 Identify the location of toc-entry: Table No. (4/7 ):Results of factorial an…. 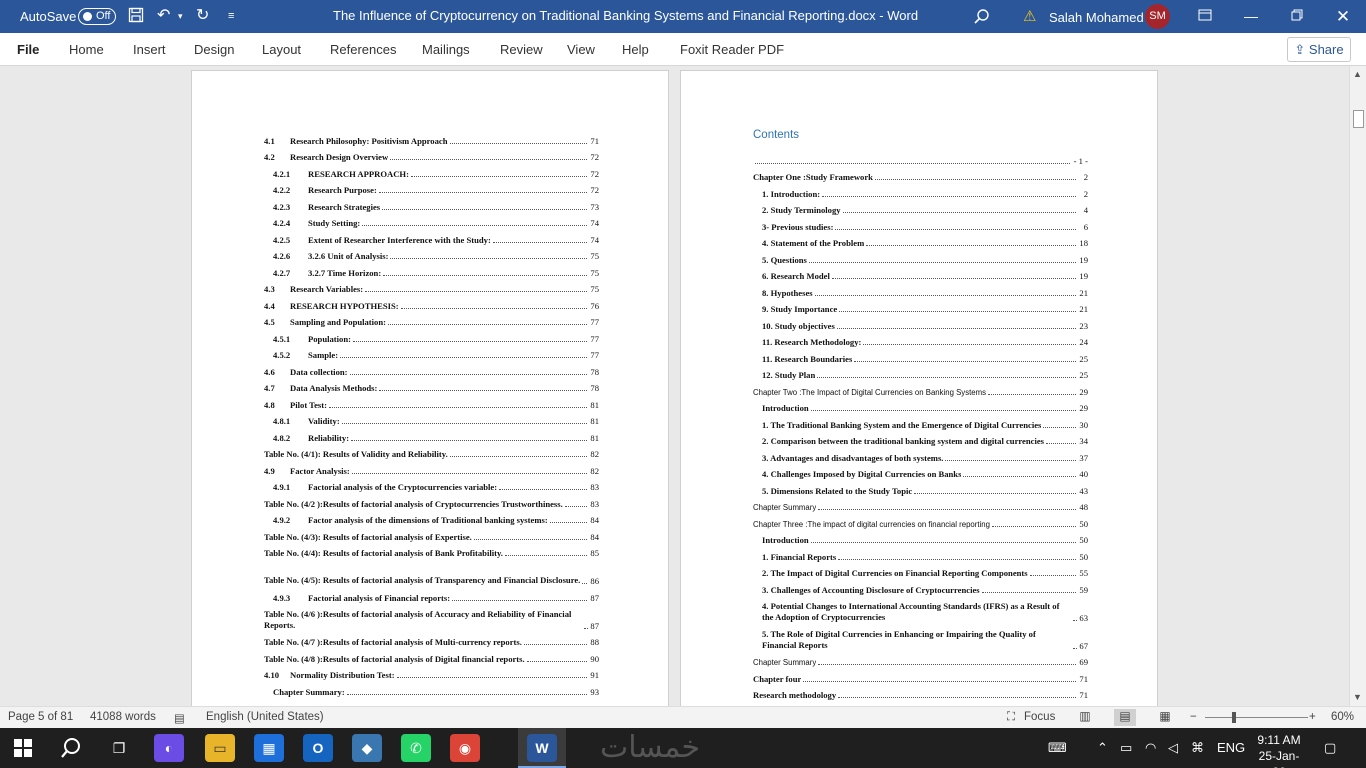
(431, 639).